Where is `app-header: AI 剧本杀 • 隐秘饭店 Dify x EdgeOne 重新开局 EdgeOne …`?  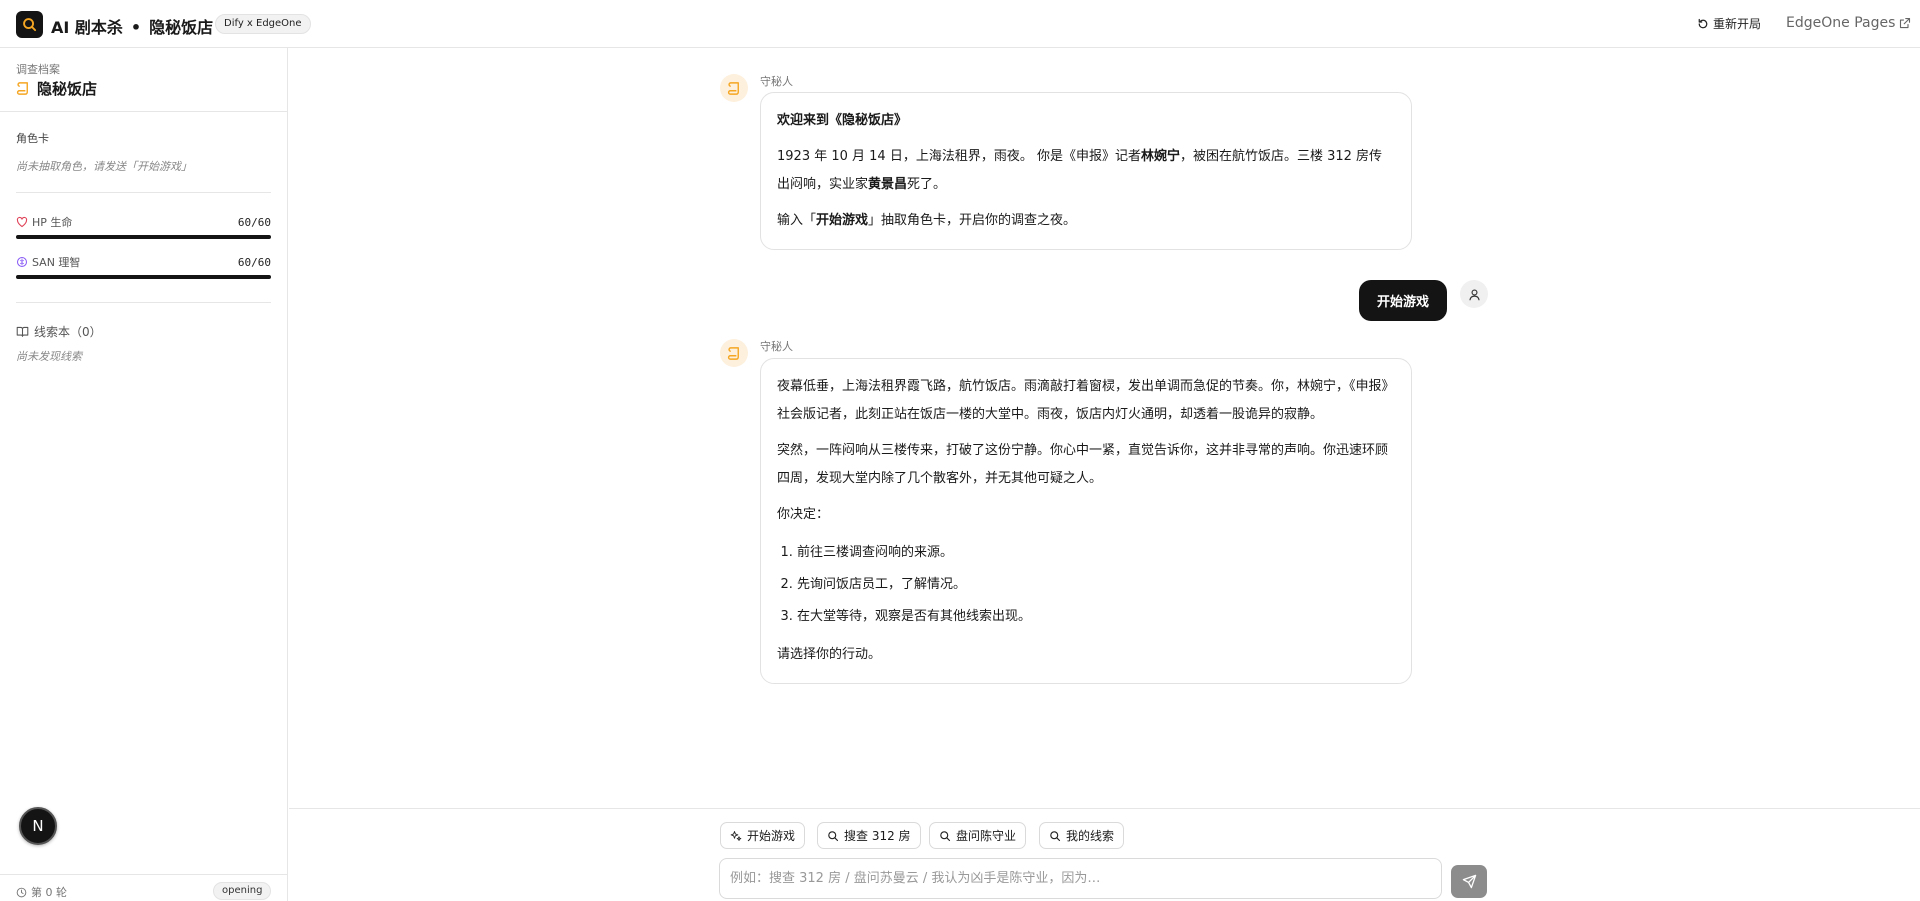
app-header: AI 剧本杀 • 隐秘饭店 Dify x EdgeOne 重新开局 EdgeOne … is located at coordinates (960, 24).